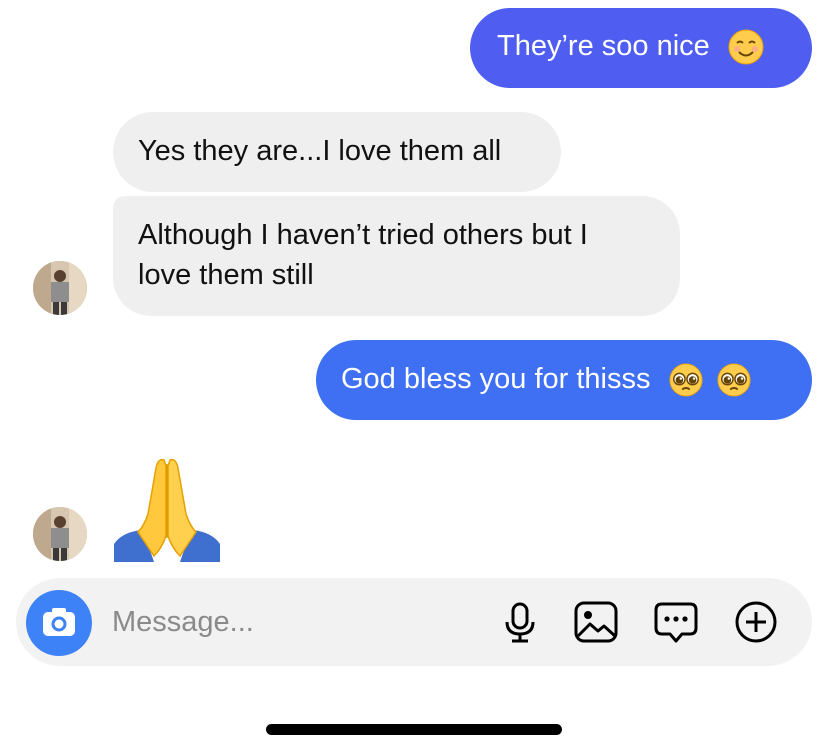 This screenshot has height=750, width=827. What do you see at coordinates (226, 275) in the screenshot?
I see `message-text-line: love them still` at bounding box center [226, 275].